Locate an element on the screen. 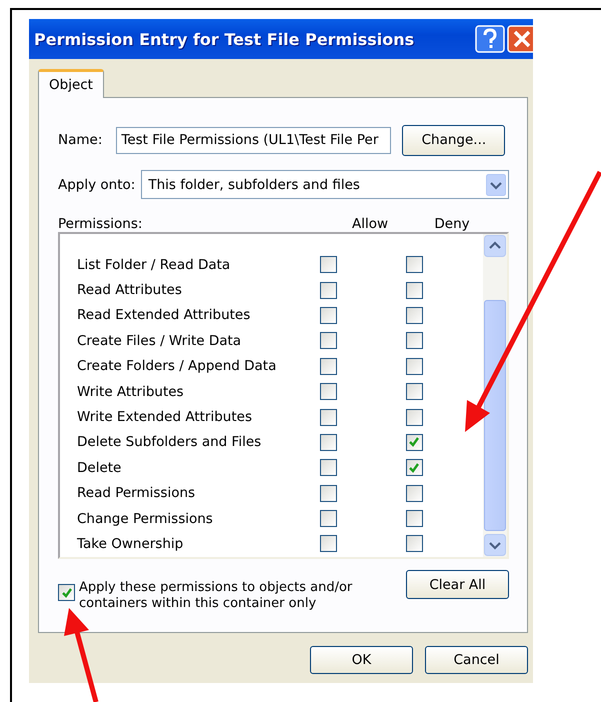  ok-button: OK is located at coordinates (361, 660).